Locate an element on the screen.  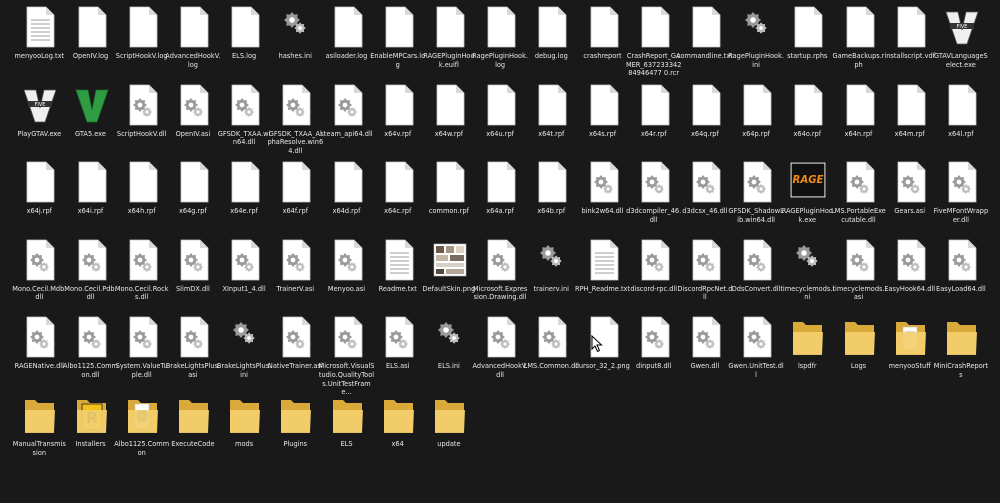
file-item-ragenative-dll: RAGENative.dll is located at coordinates (40, 356).